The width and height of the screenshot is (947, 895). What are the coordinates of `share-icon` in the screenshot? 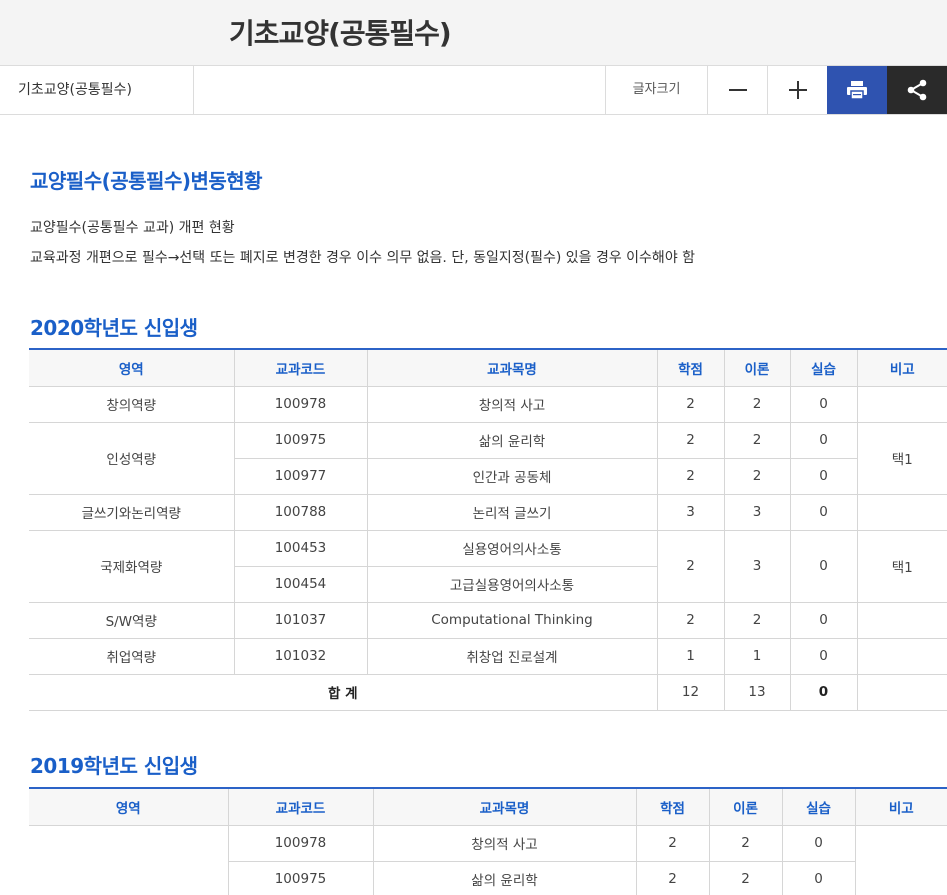 It's located at (917, 90).